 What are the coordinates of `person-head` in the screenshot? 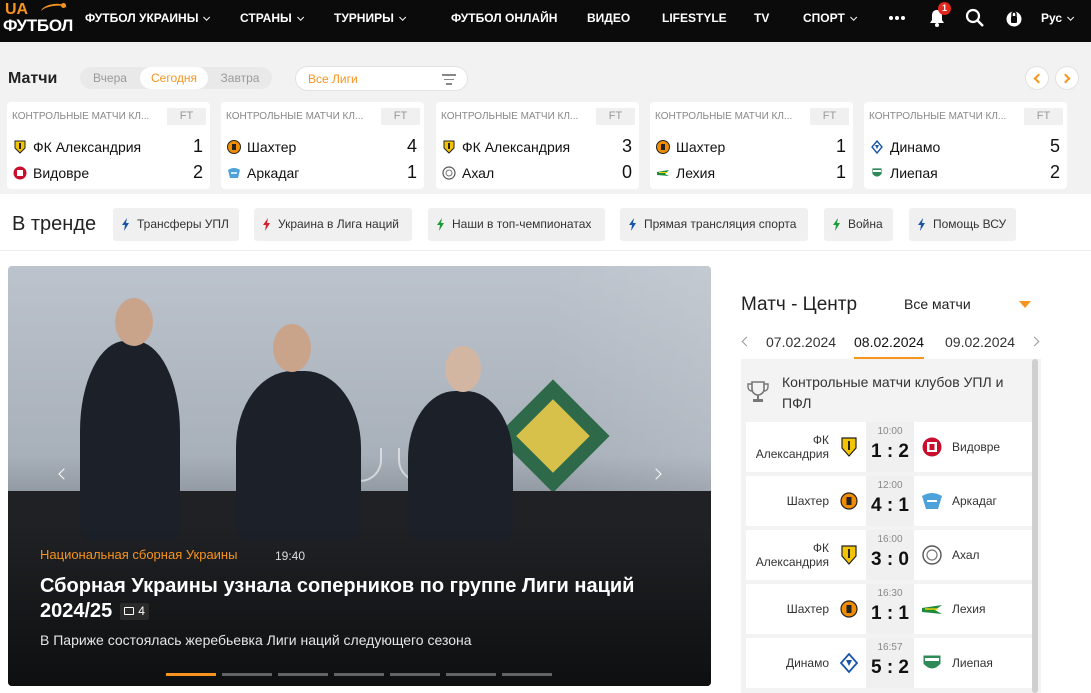 It's located at (134, 322).